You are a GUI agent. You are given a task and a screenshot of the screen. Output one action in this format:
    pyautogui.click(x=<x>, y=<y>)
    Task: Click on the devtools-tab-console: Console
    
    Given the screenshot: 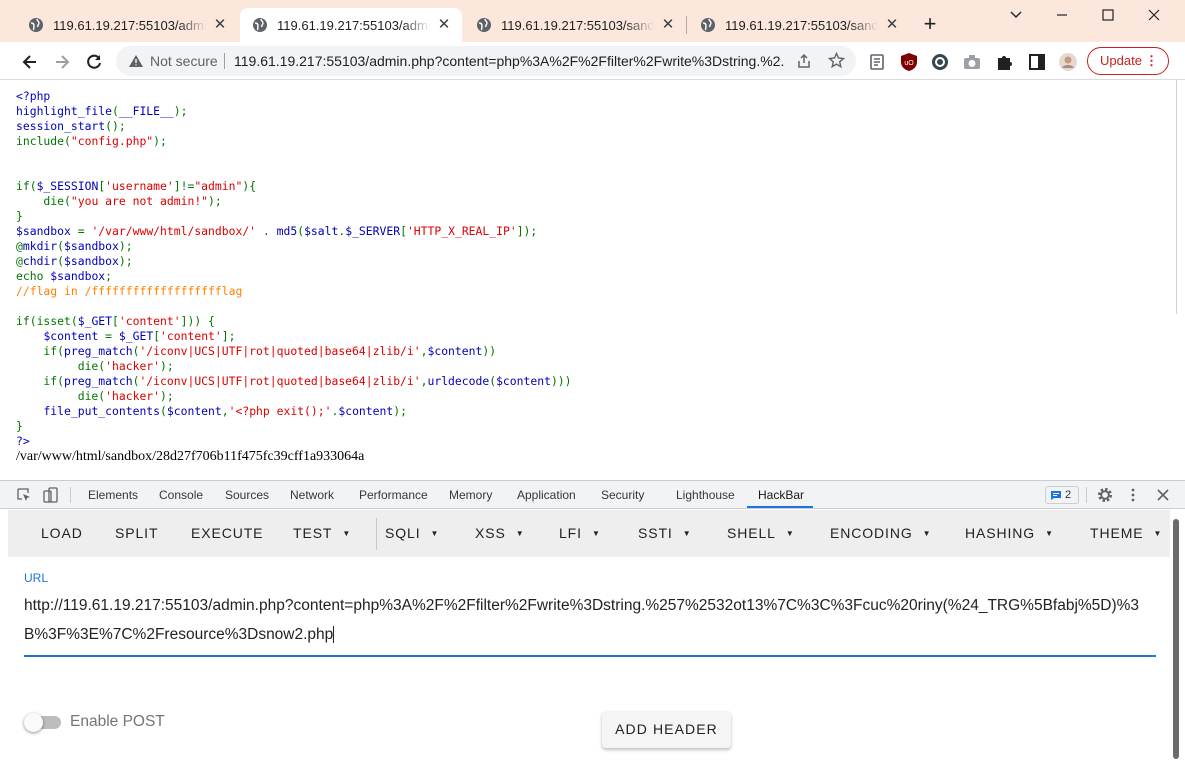 What is the action you would take?
    pyautogui.click(x=181, y=495)
    